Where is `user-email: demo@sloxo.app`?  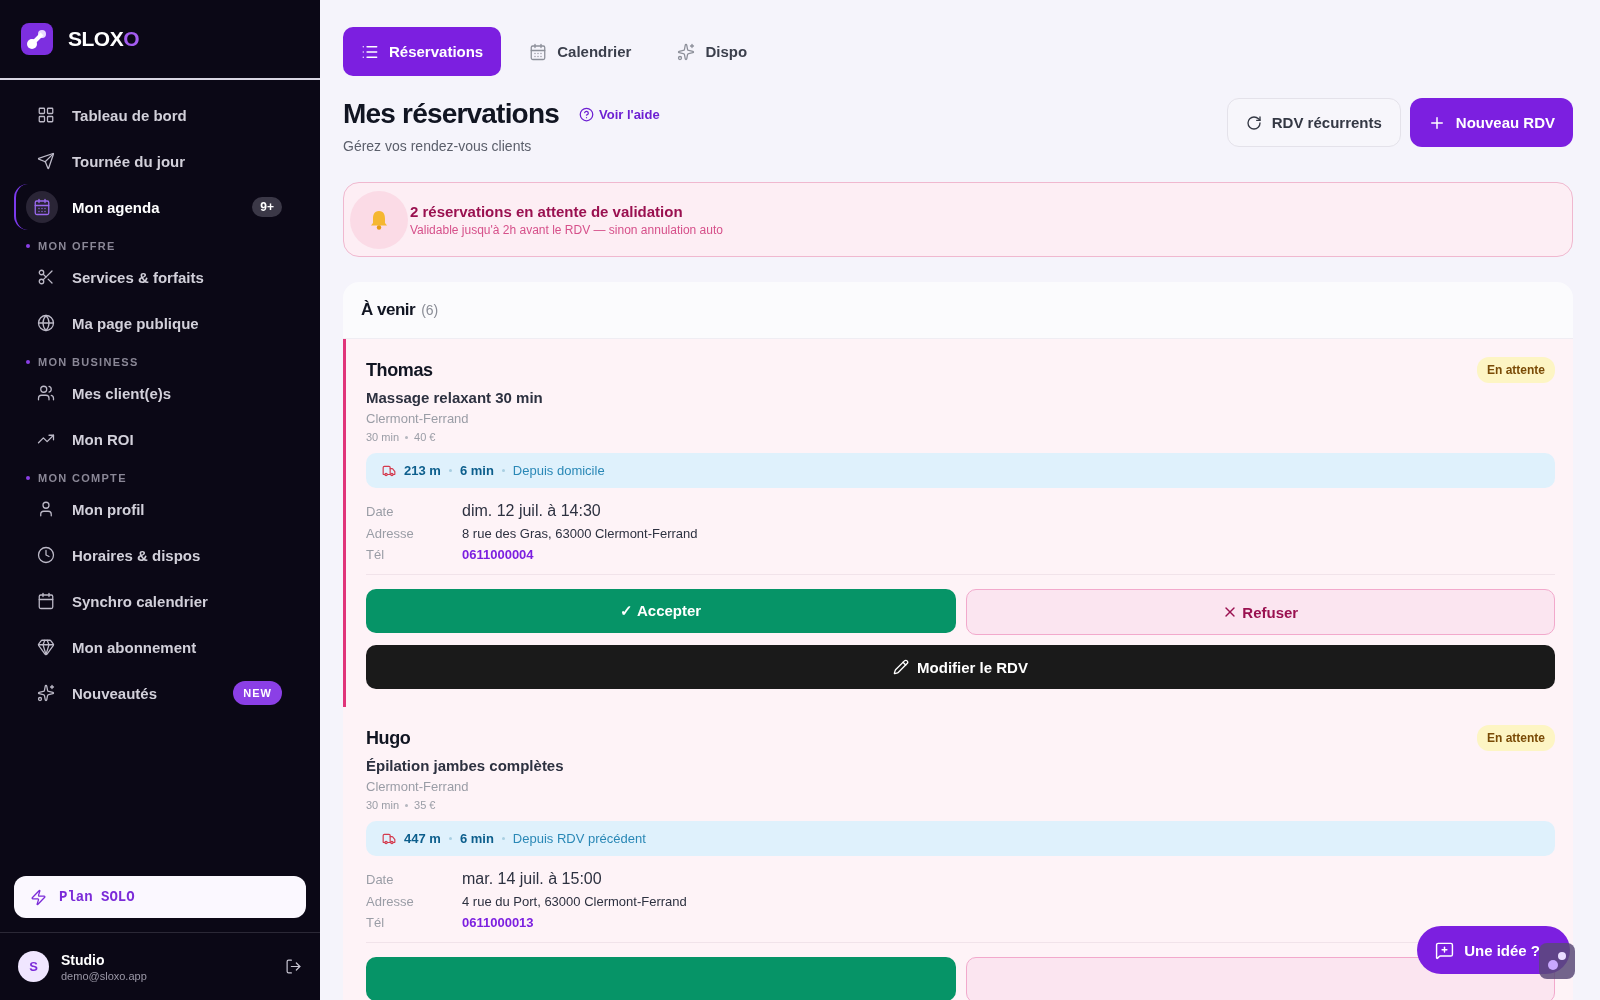 user-email: demo@sloxo.app is located at coordinates (104, 975).